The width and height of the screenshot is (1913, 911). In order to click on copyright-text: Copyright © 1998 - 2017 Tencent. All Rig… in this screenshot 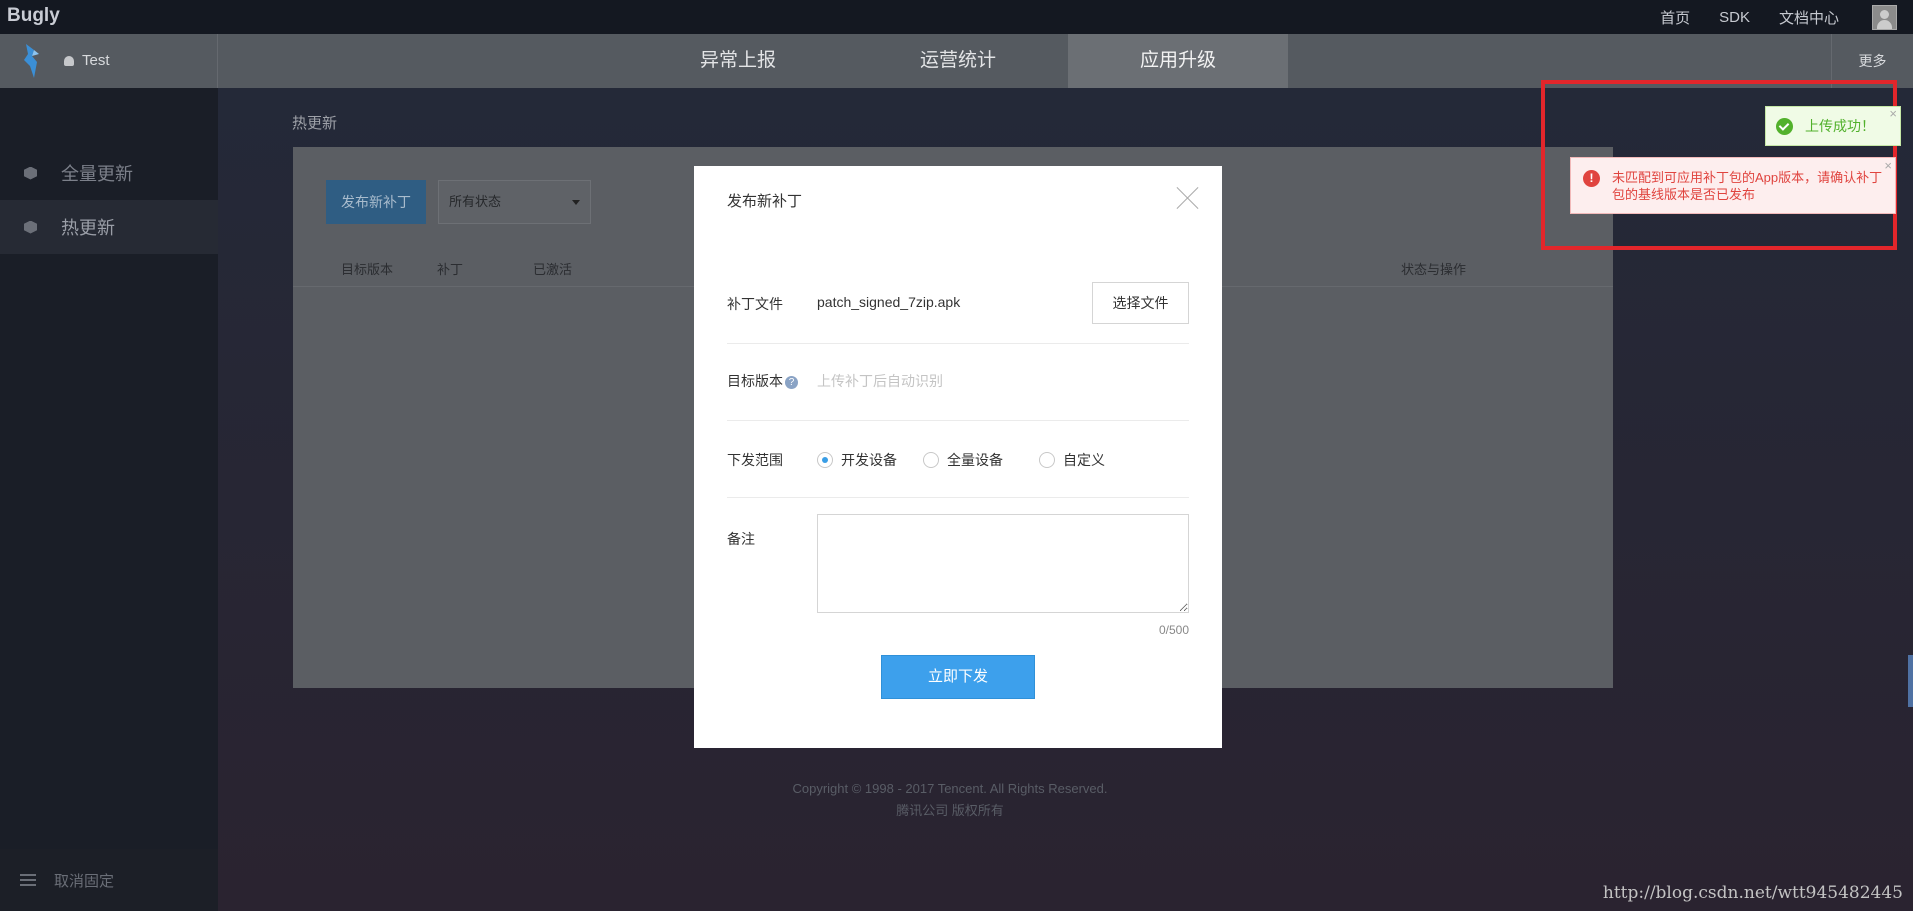, I will do `click(950, 788)`.